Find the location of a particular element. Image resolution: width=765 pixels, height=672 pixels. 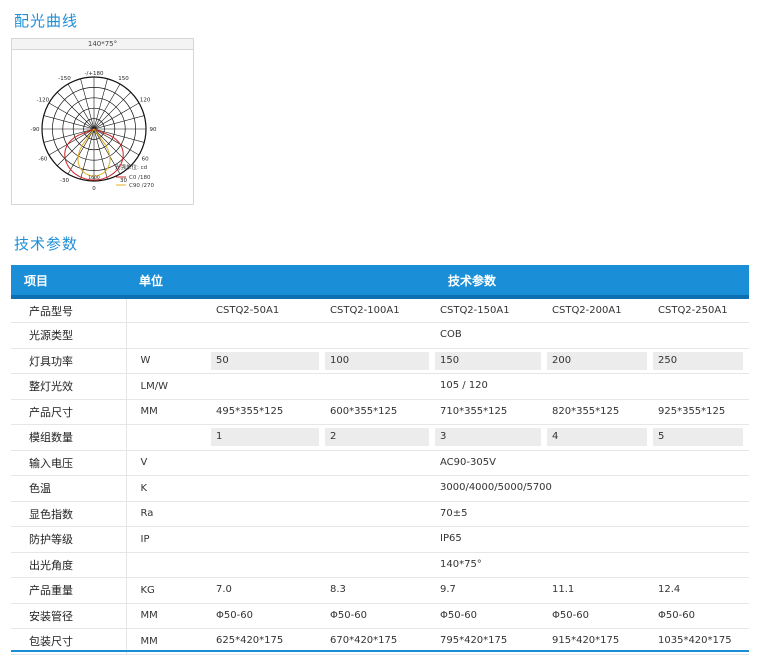

table-row: 整灯光效 LM/W 105 / 120 is located at coordinates (380, 386).